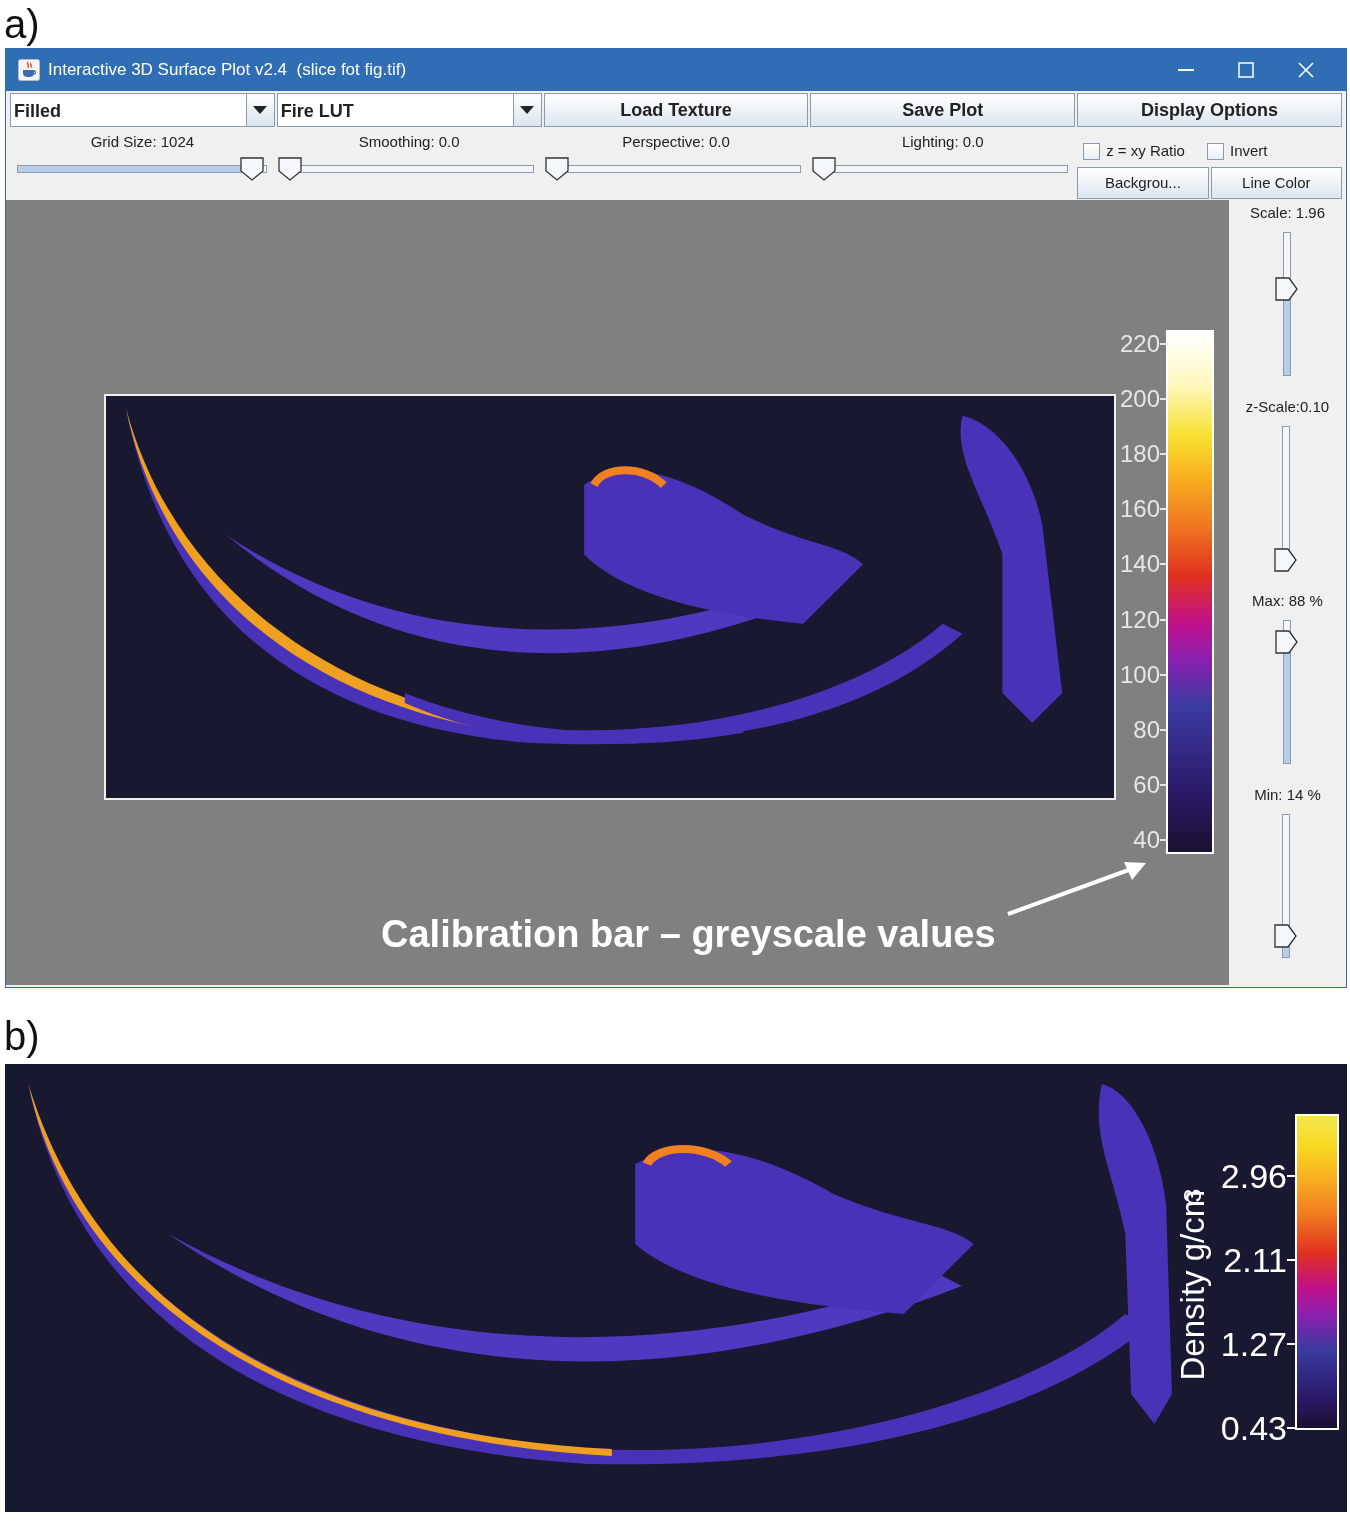 The image size is (1350, 1524). What do you see at coordinates (1147, 729) in the screenshot?
I see `tick-label: 80` at bounding box center [1147, 729].